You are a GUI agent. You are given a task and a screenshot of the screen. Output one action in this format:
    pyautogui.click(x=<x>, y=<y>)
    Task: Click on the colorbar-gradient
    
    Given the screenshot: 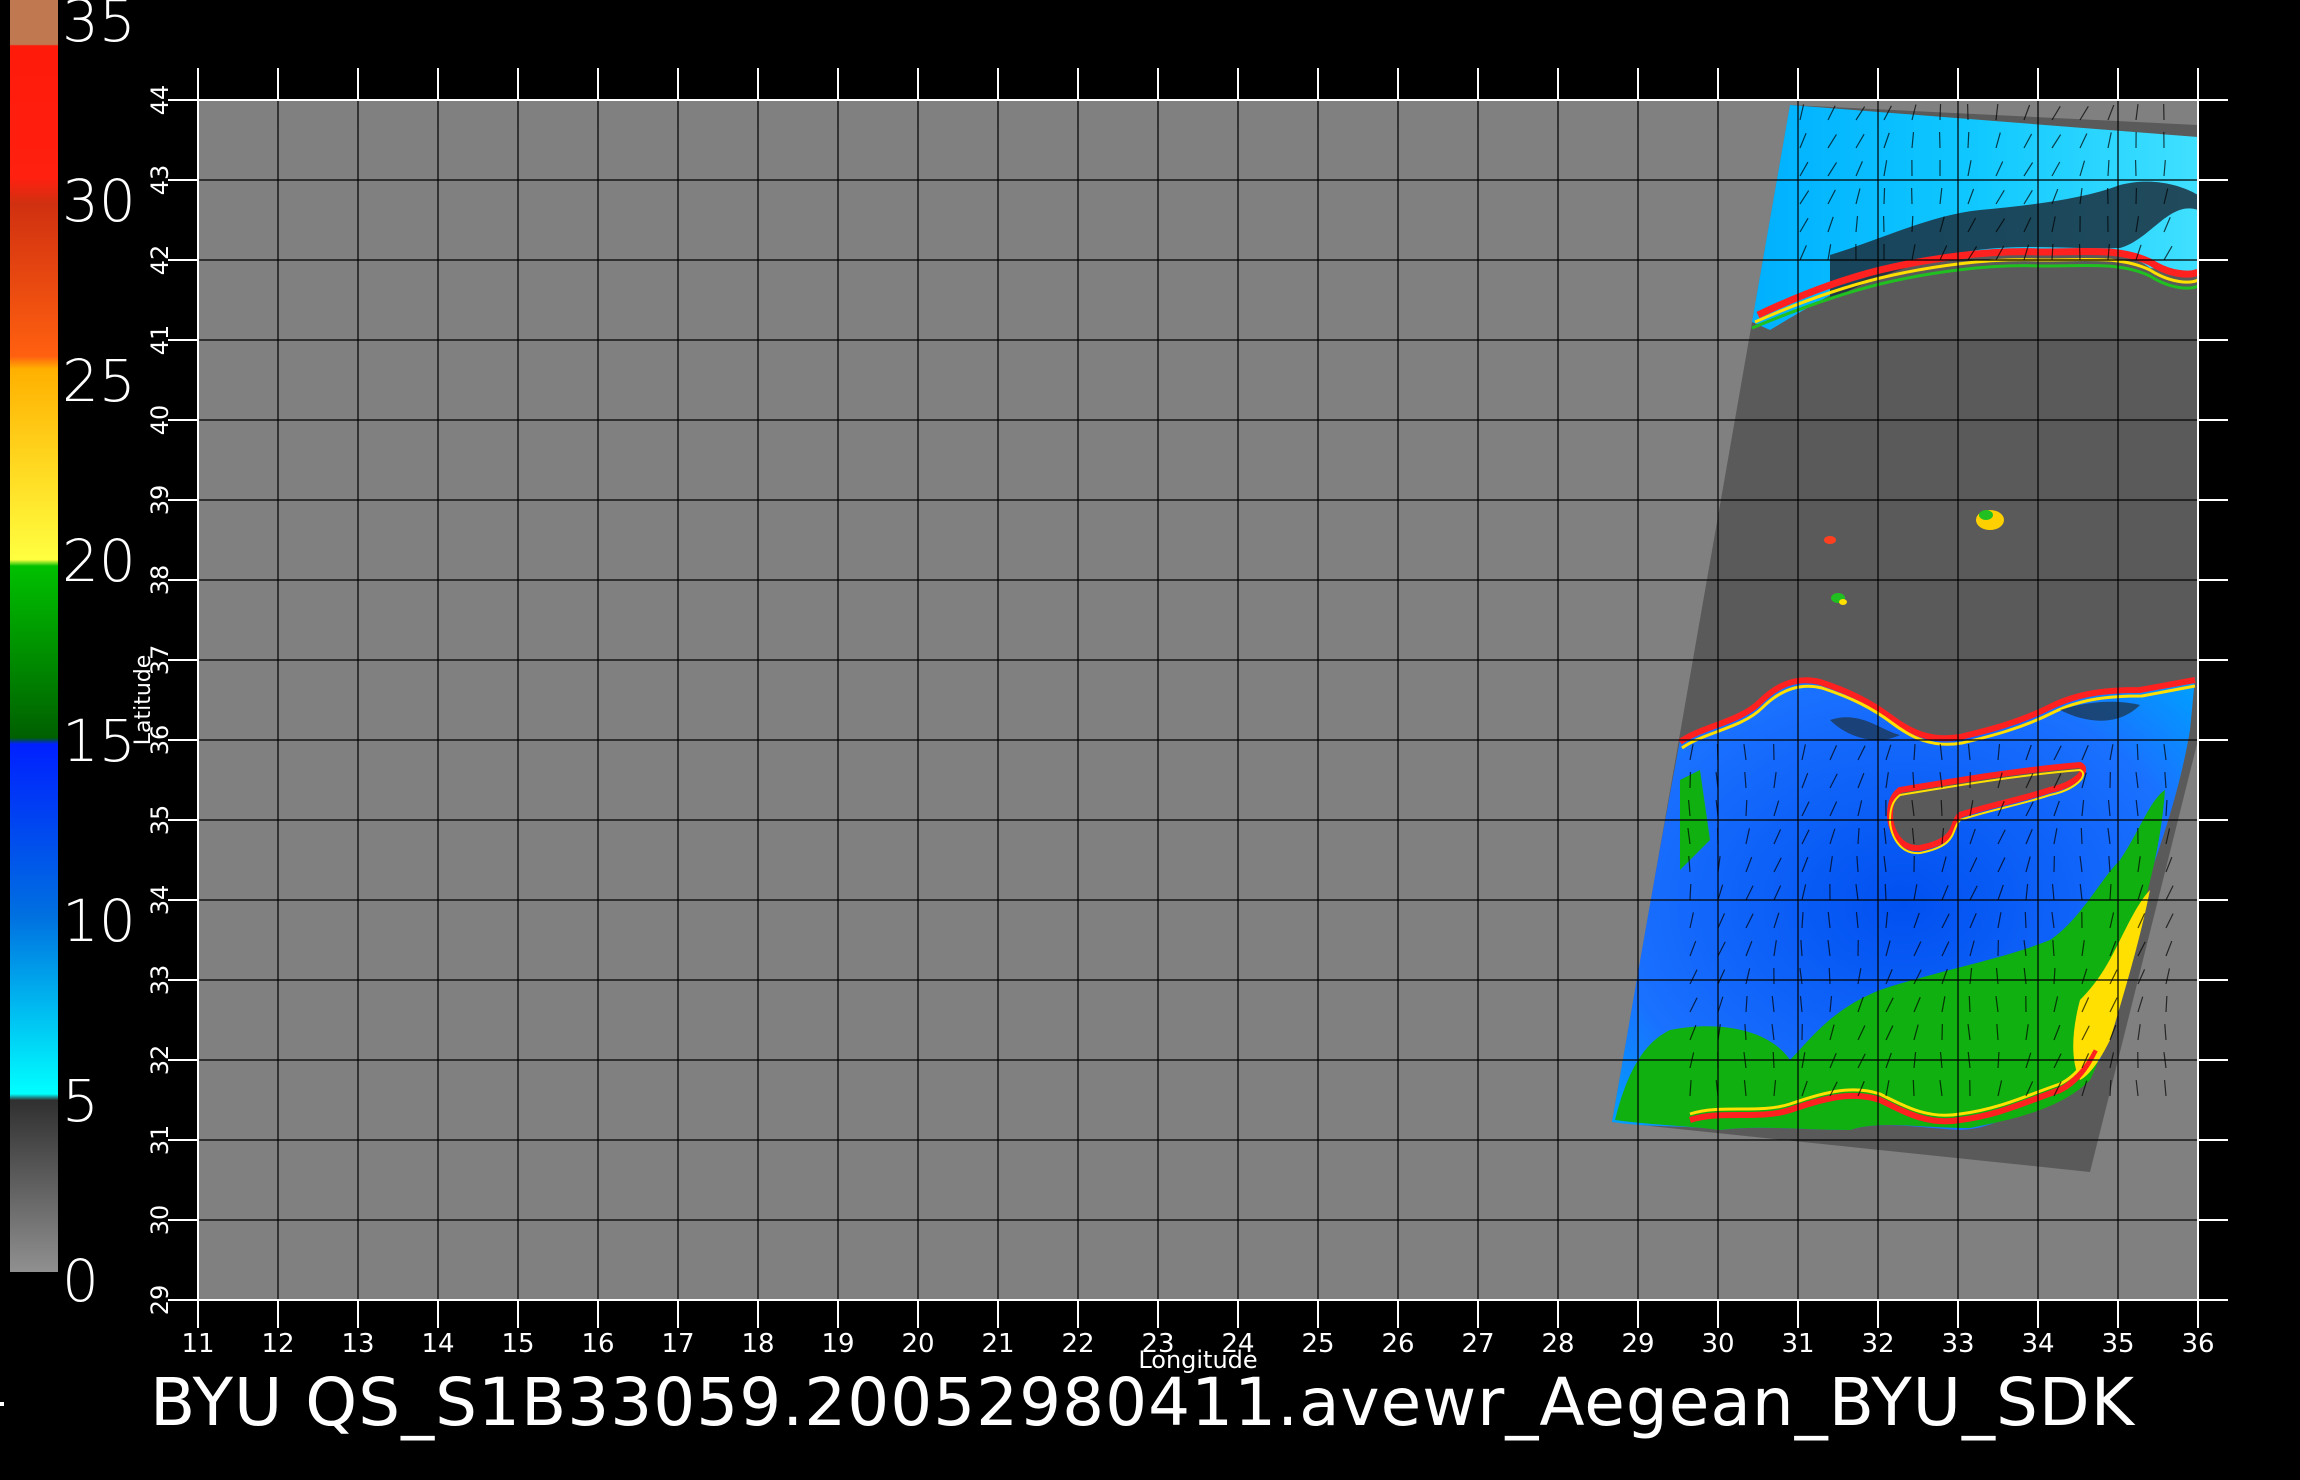 What is the action you would take?
    pyautogui.click(x=34, y=636)
    